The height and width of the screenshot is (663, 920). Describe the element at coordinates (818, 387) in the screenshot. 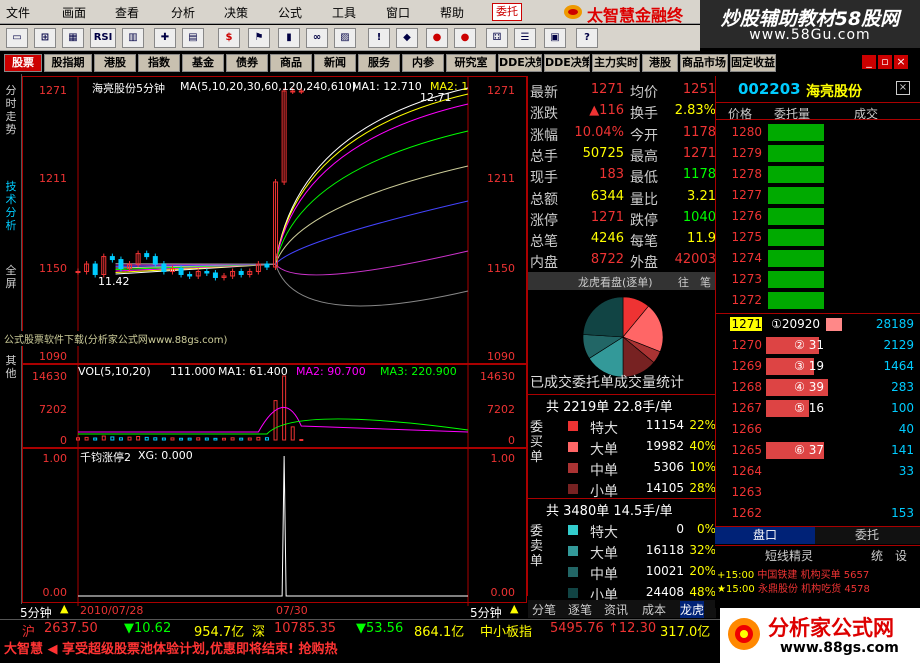

I see `bid-row: 1268 ④ 39 283` at that location.